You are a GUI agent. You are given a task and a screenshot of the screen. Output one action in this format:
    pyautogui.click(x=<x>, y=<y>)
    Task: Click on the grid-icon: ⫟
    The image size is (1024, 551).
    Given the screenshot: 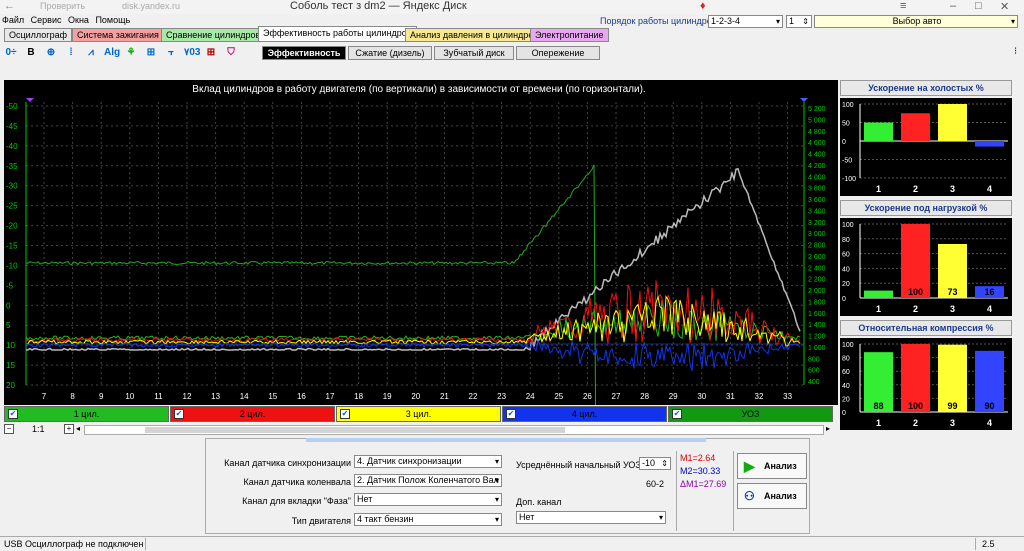 What is the action you would take?
    pyautogui.click(x=171, y=53)
    